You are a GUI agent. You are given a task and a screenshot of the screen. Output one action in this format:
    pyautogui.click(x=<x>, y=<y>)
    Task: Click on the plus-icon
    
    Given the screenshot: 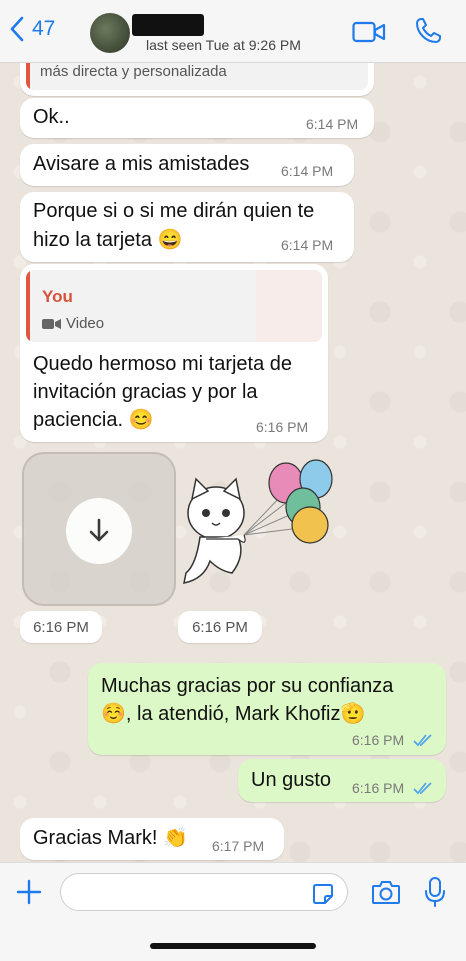 What is the action you would take?
    pyautogui.click(x=29, y=892)
    